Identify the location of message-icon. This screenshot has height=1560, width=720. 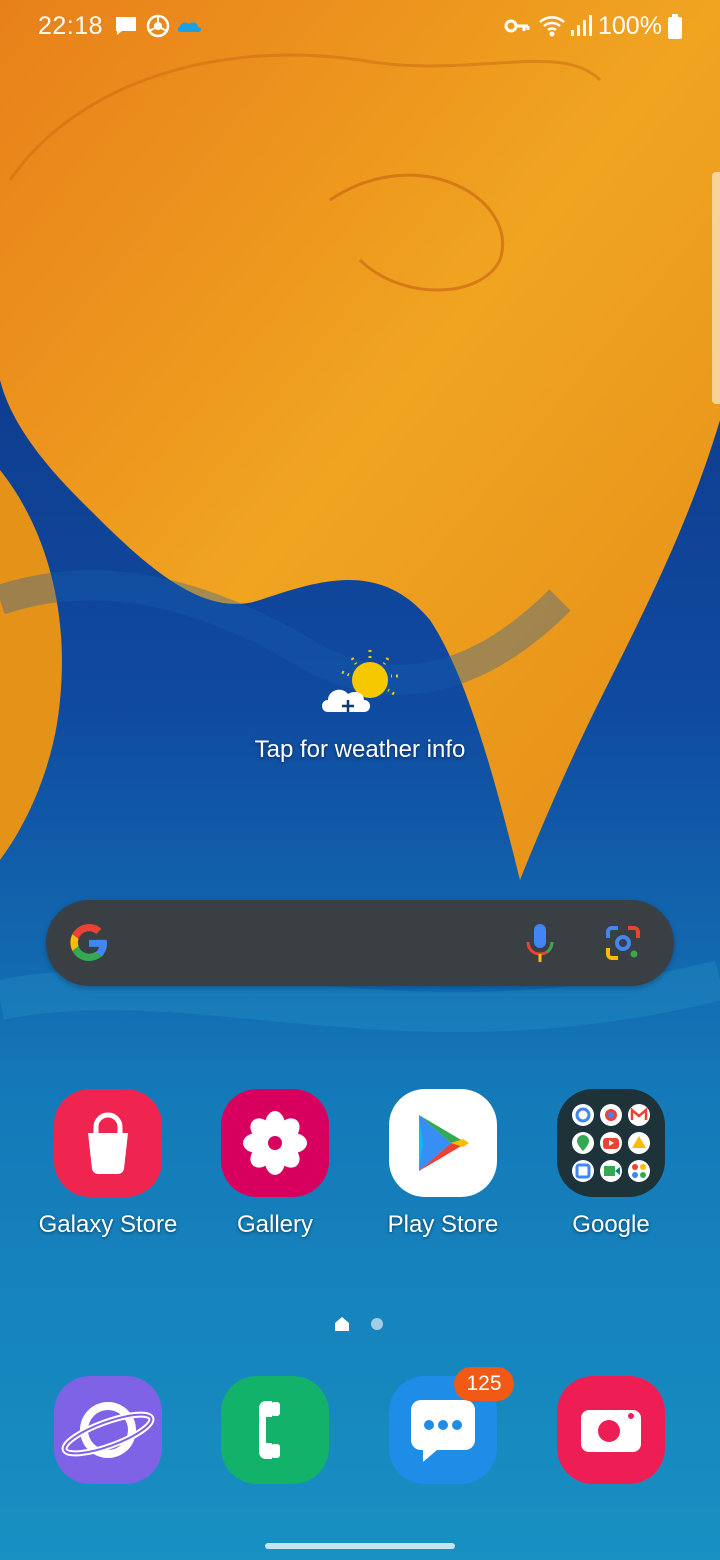
(126, 28).